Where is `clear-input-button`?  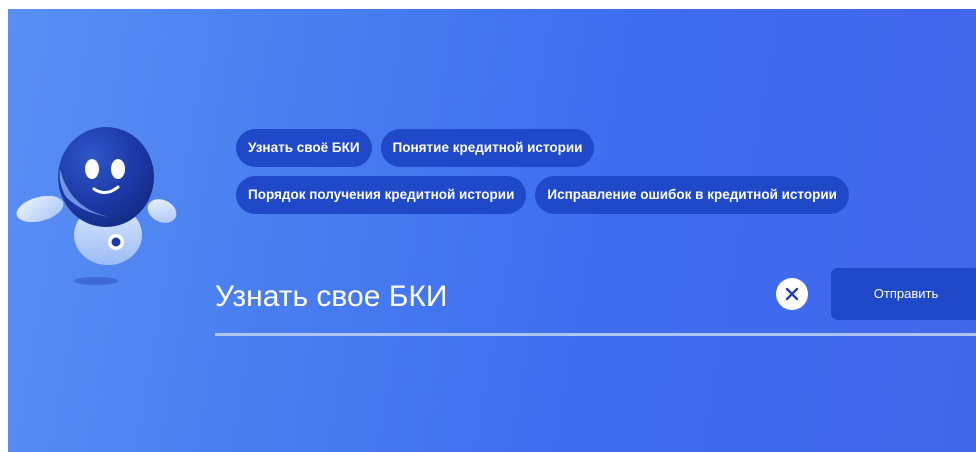 clear-input-button is located at coordinates (792, 294).